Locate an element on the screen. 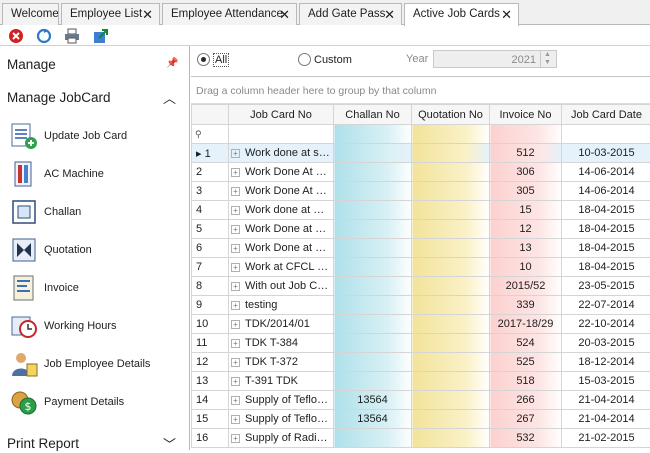 Image resolution: width=650 pixels, height=453 pixels. row-number-cell: ▸ 1 is located at coordinates (210, 153).